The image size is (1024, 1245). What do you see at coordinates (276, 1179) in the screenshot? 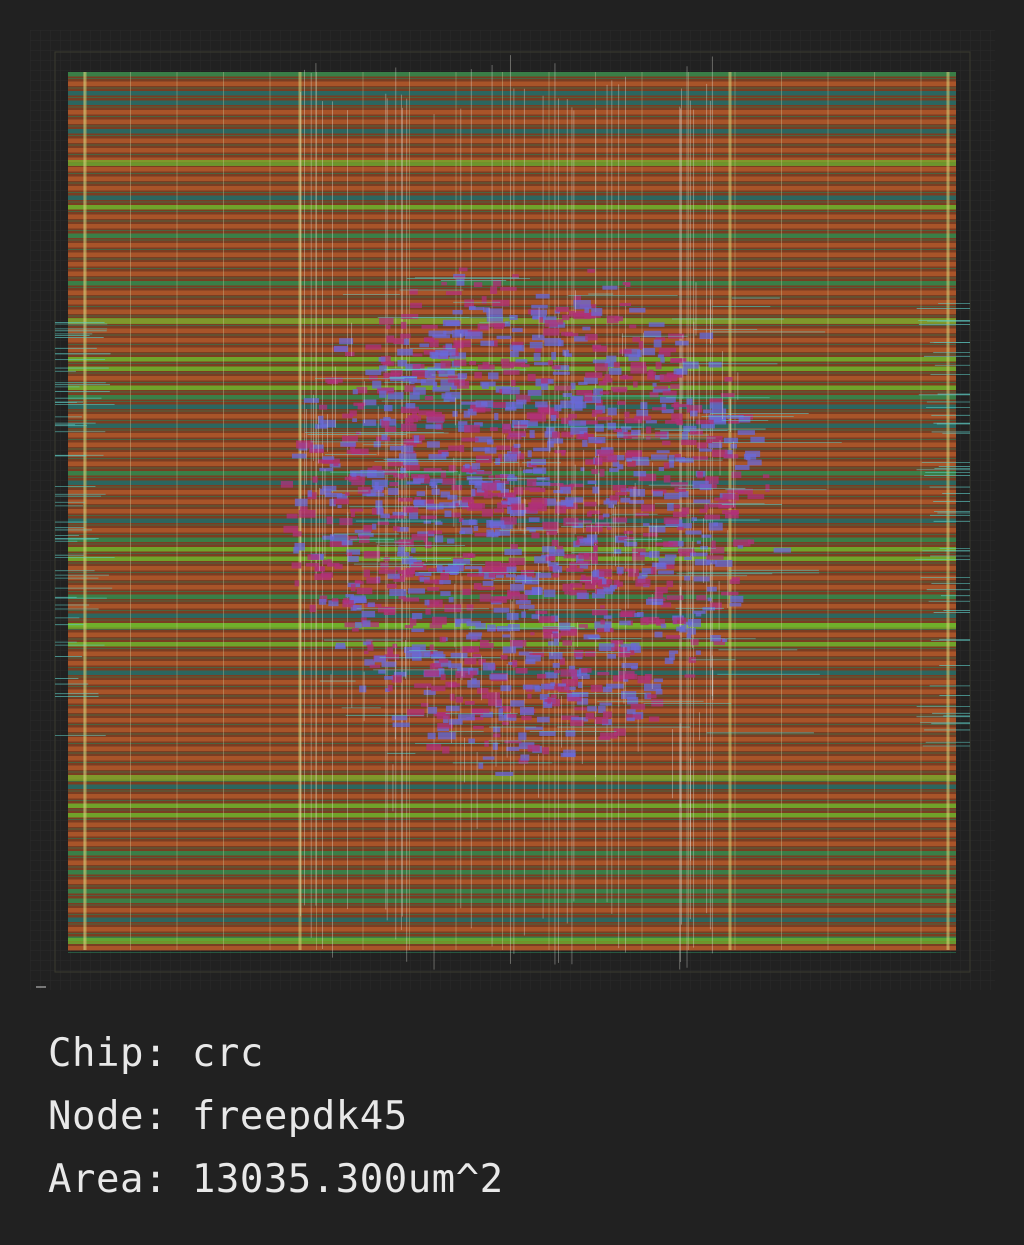
I see `chip-area-label: Area: 13035.300um^2` at bounding box center [276, 1179].